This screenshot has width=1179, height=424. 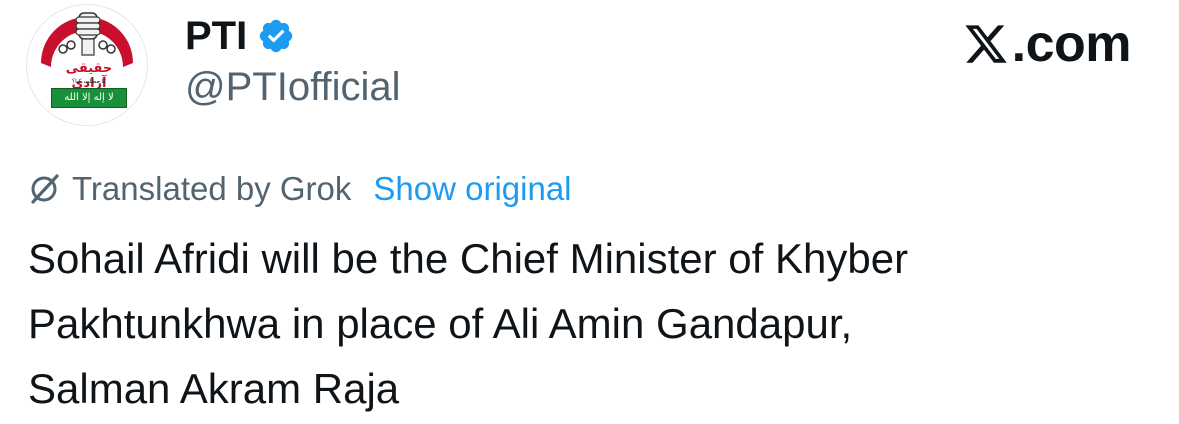 What do you see at coordinates (276, 36) in the screenshot?
I see `verified-badge-icon` at bounding box center [276, 36].